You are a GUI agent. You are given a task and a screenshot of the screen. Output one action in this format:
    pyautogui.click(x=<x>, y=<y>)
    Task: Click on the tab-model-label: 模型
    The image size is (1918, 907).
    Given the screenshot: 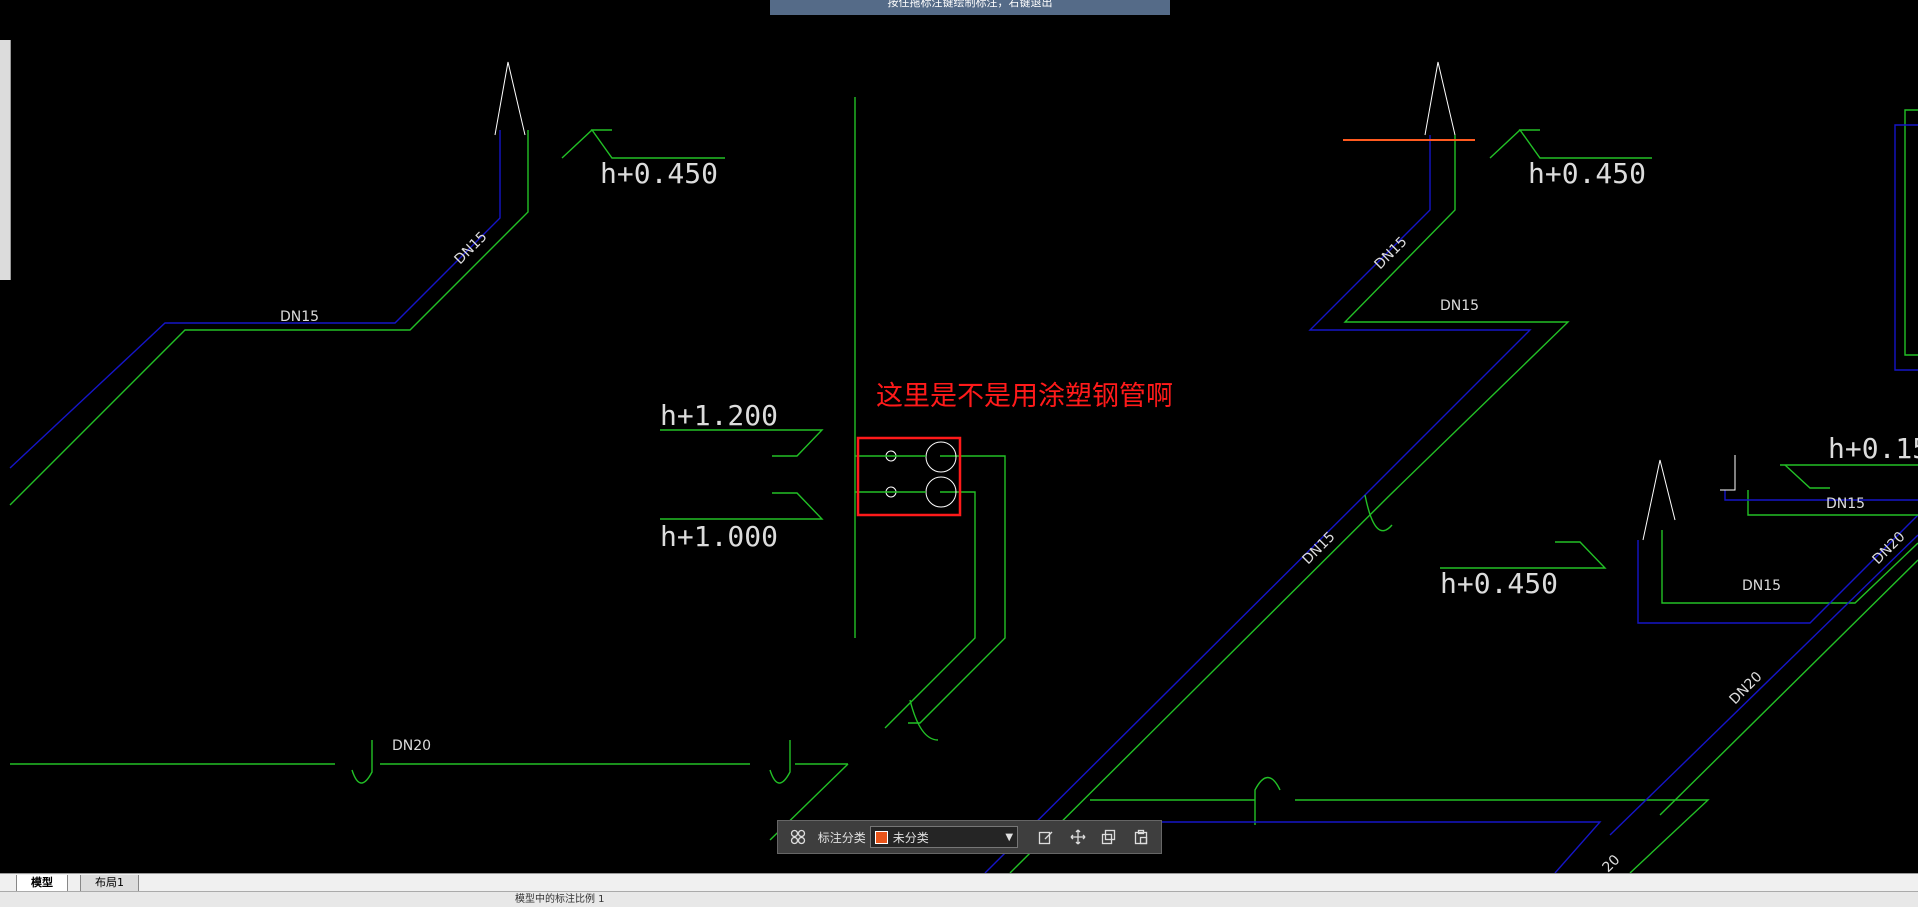 What is the action you would take?
    pyautogui.click(x=42, y=882)
    